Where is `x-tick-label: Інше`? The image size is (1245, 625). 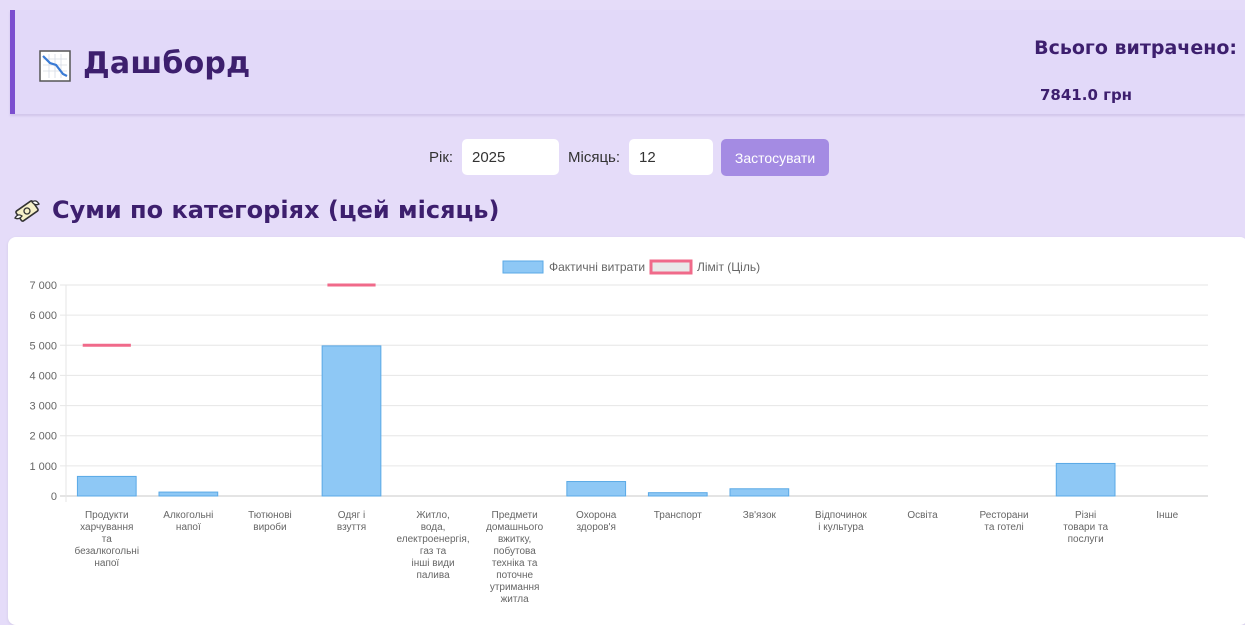 x-tick-label: Інше is located at coordinates (1167, 515).